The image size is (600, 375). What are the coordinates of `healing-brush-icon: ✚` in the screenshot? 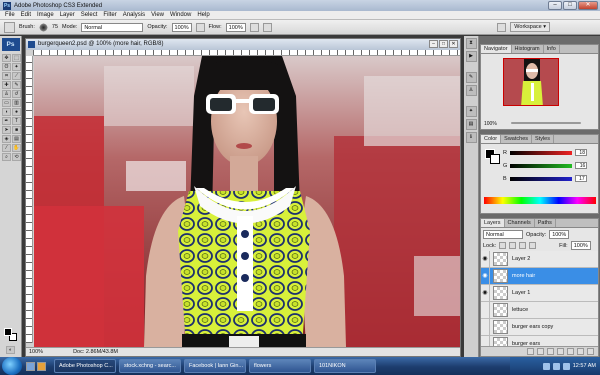 It's located at (6, 85).